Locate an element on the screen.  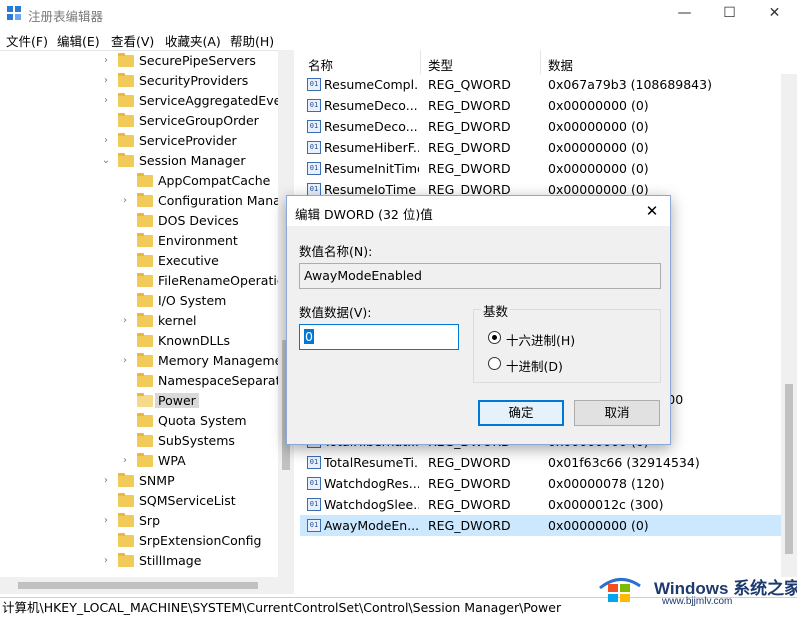
minimize-button: — is located at coordinates (684, 14).